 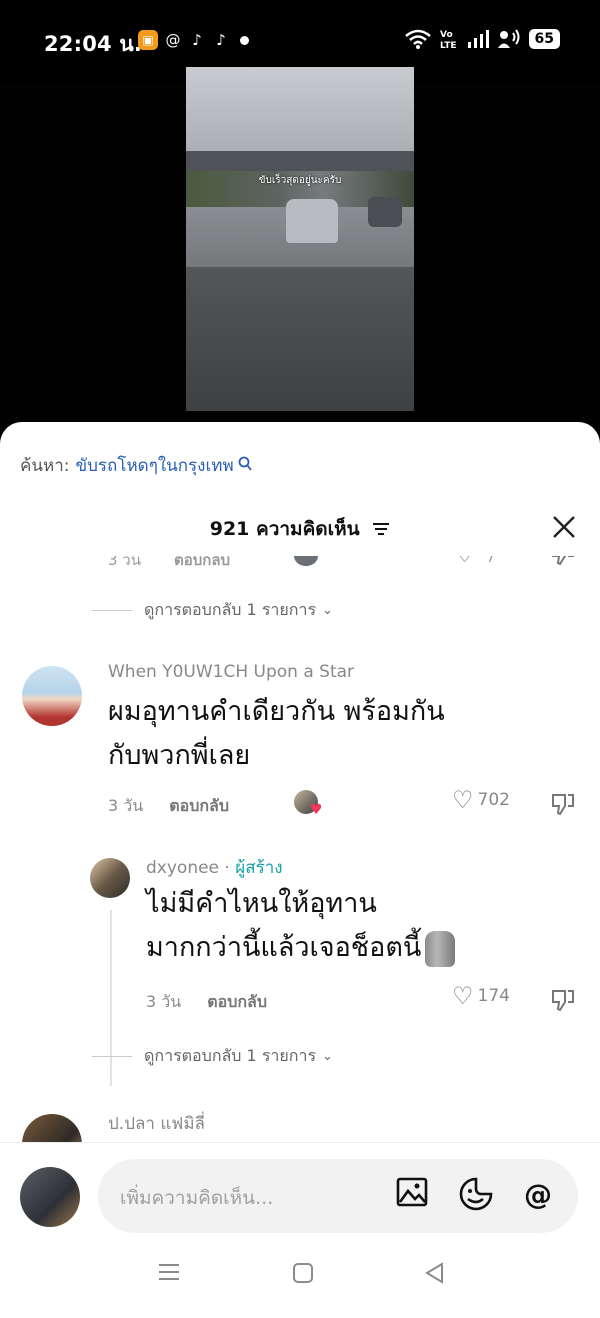 I want to click on close-icon, so click(x=564, y=527).